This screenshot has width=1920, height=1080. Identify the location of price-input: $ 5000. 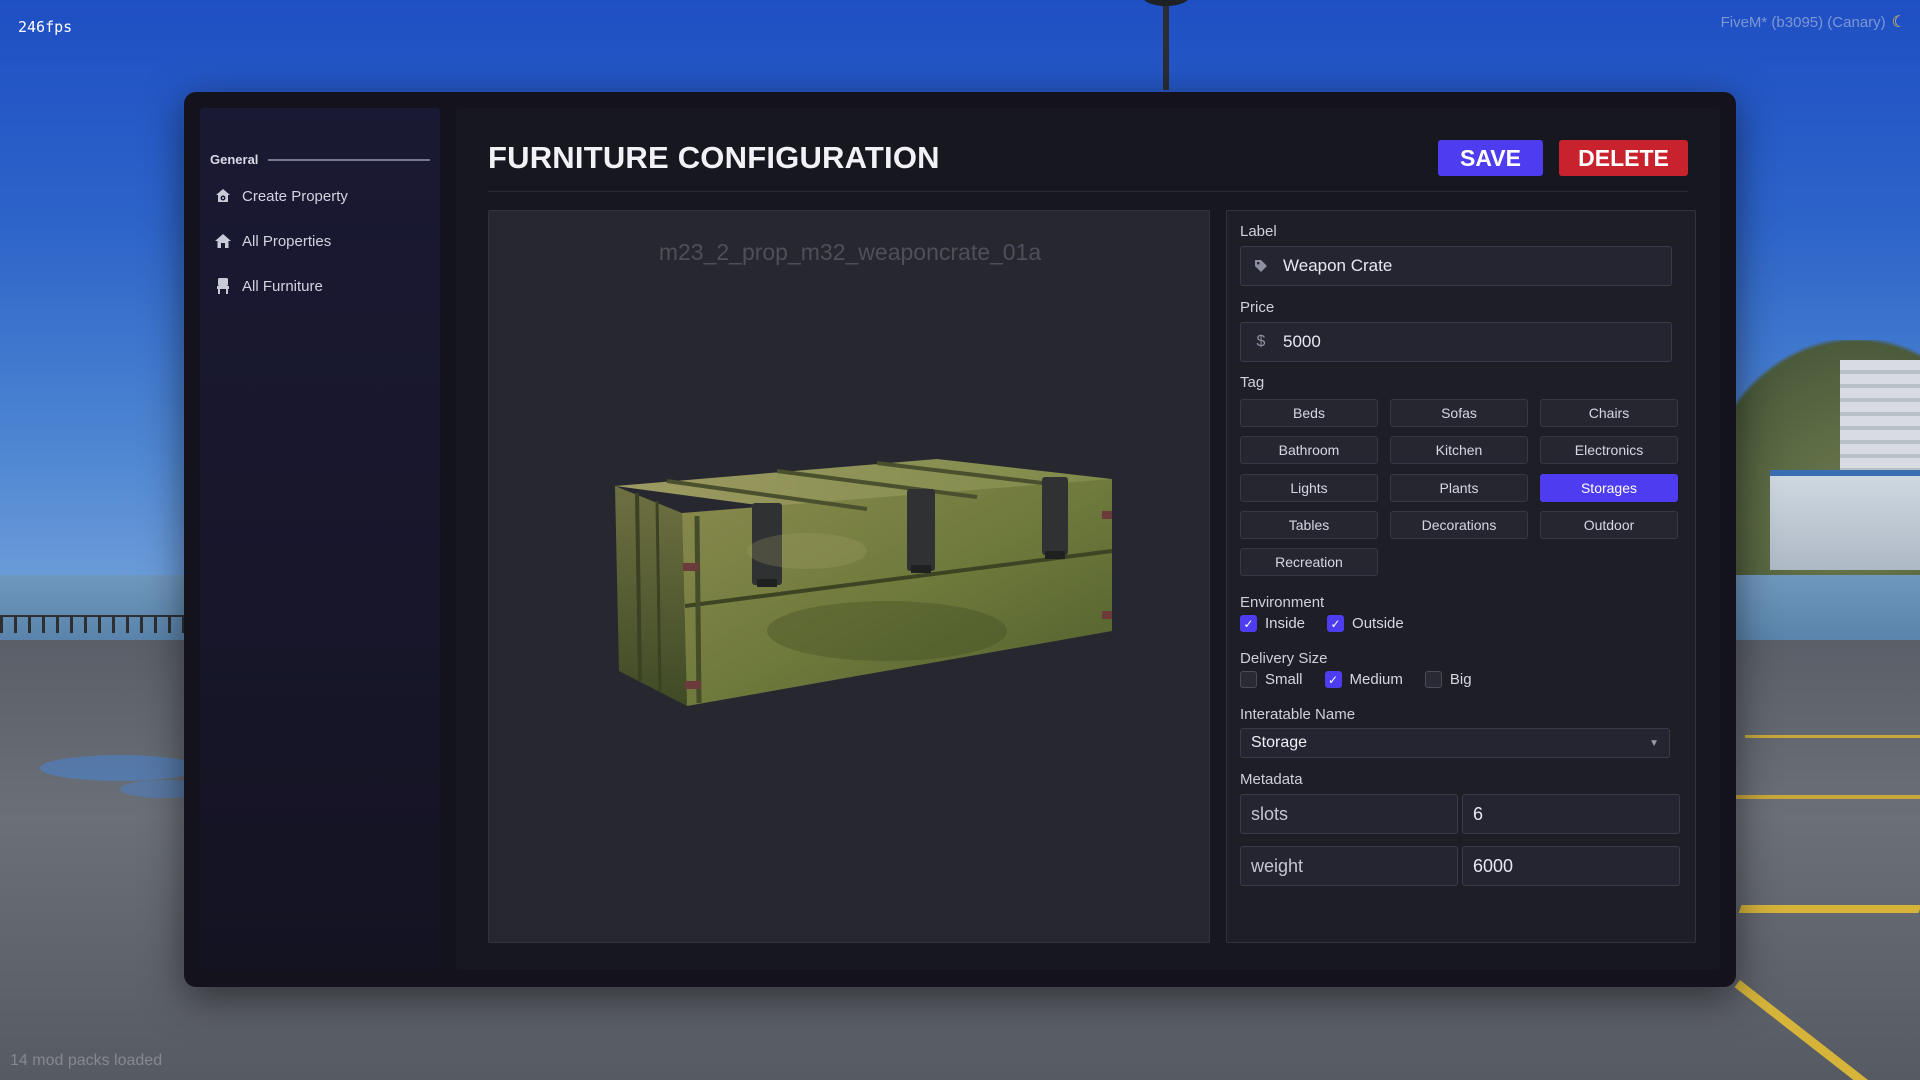
(1456, 342).